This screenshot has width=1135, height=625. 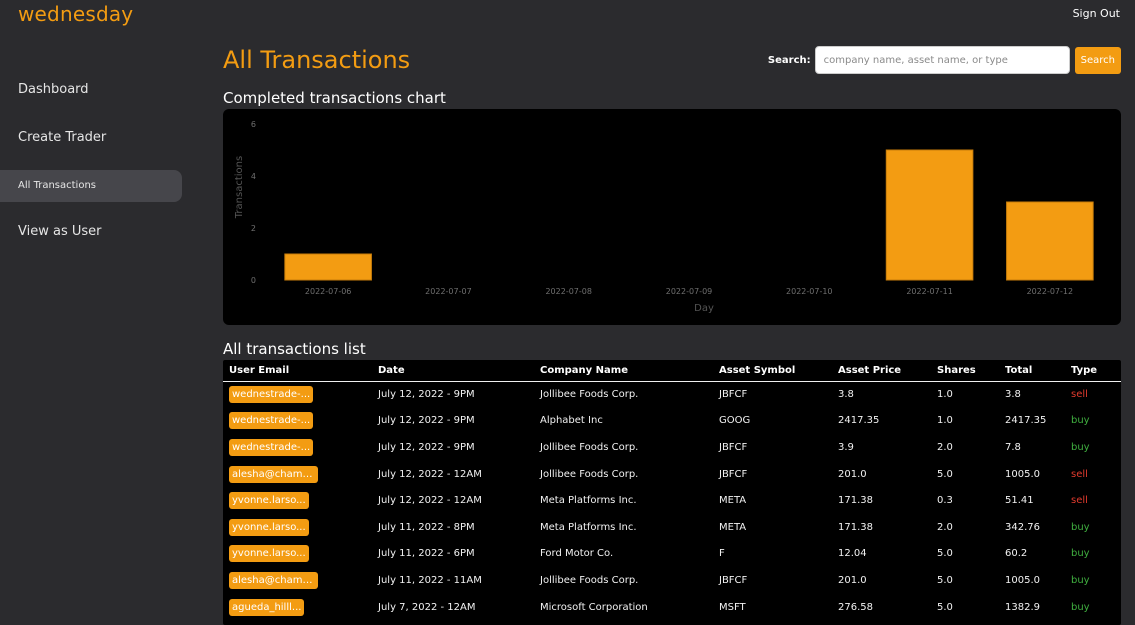 I want to click on cell-price: 3.9, so click(x=846, y=447).